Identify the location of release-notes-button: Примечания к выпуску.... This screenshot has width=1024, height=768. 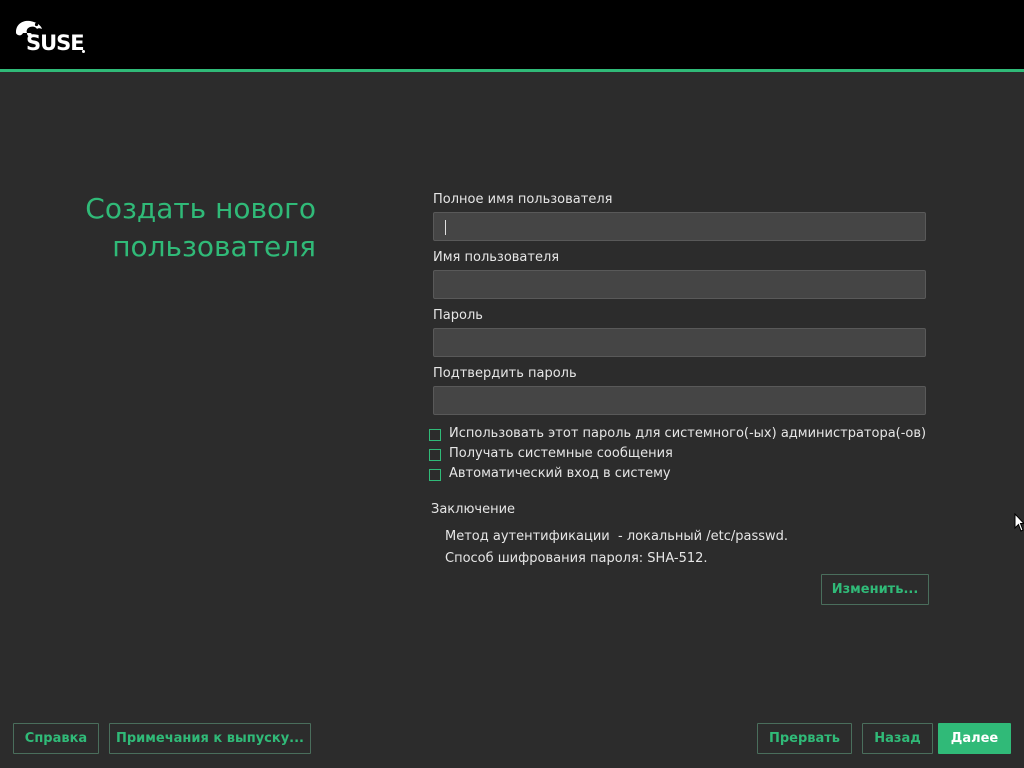
(210, 738).